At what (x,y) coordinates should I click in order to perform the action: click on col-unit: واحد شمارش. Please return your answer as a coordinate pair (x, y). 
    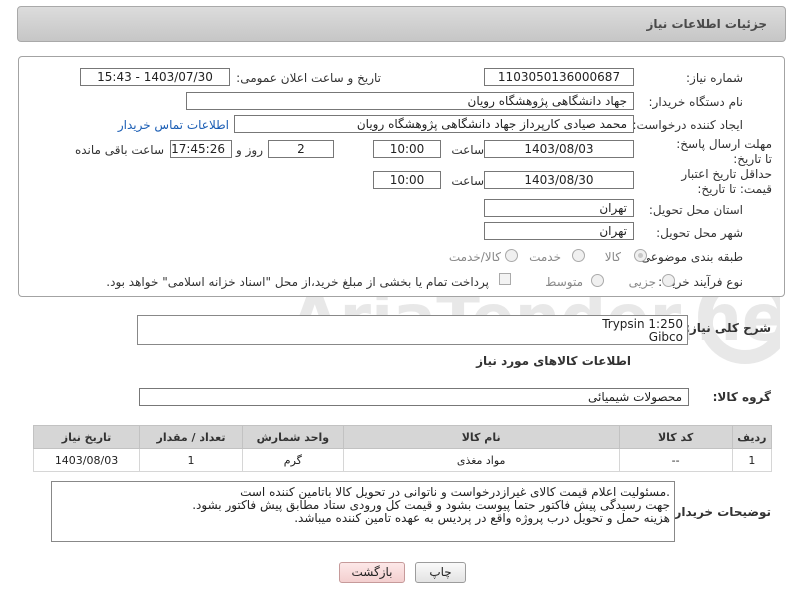
    Looking at the image, I should click on (292, 437).